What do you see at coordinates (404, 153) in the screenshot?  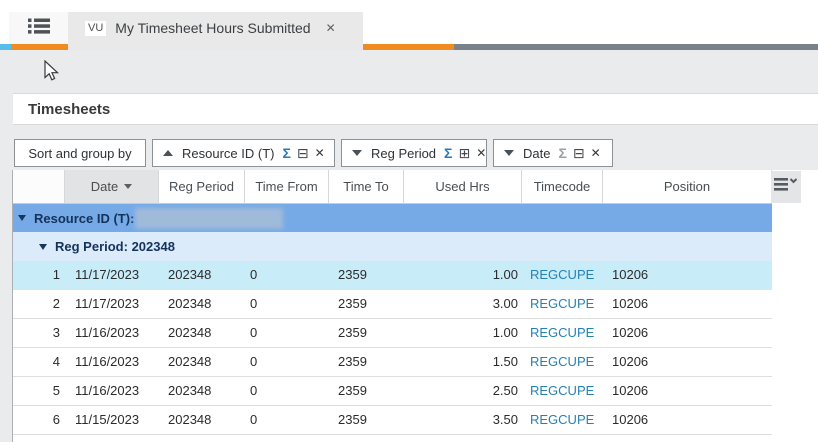 I see `group-pill-label: Reg Period` at bounding box center [404, 153].